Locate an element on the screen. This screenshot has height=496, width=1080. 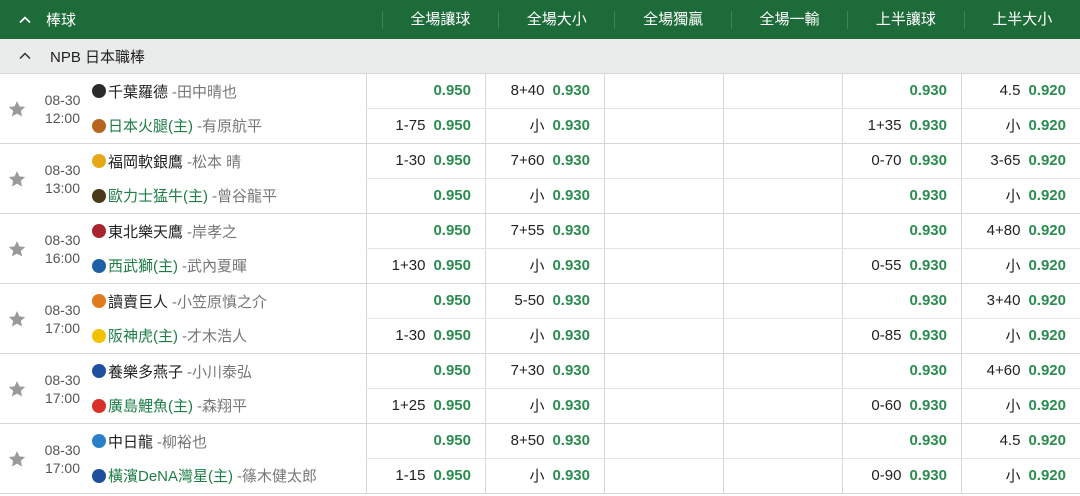
odds-cell: 3+40 0.920 is located at coordinates (1020, 301).